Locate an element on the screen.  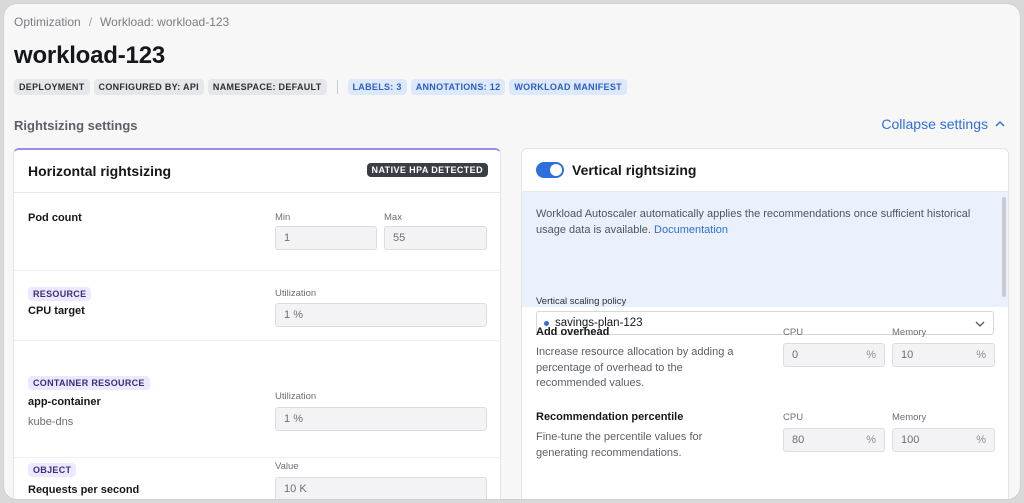
overhead-memory-input: 10% is located at coordinates (943, 355).